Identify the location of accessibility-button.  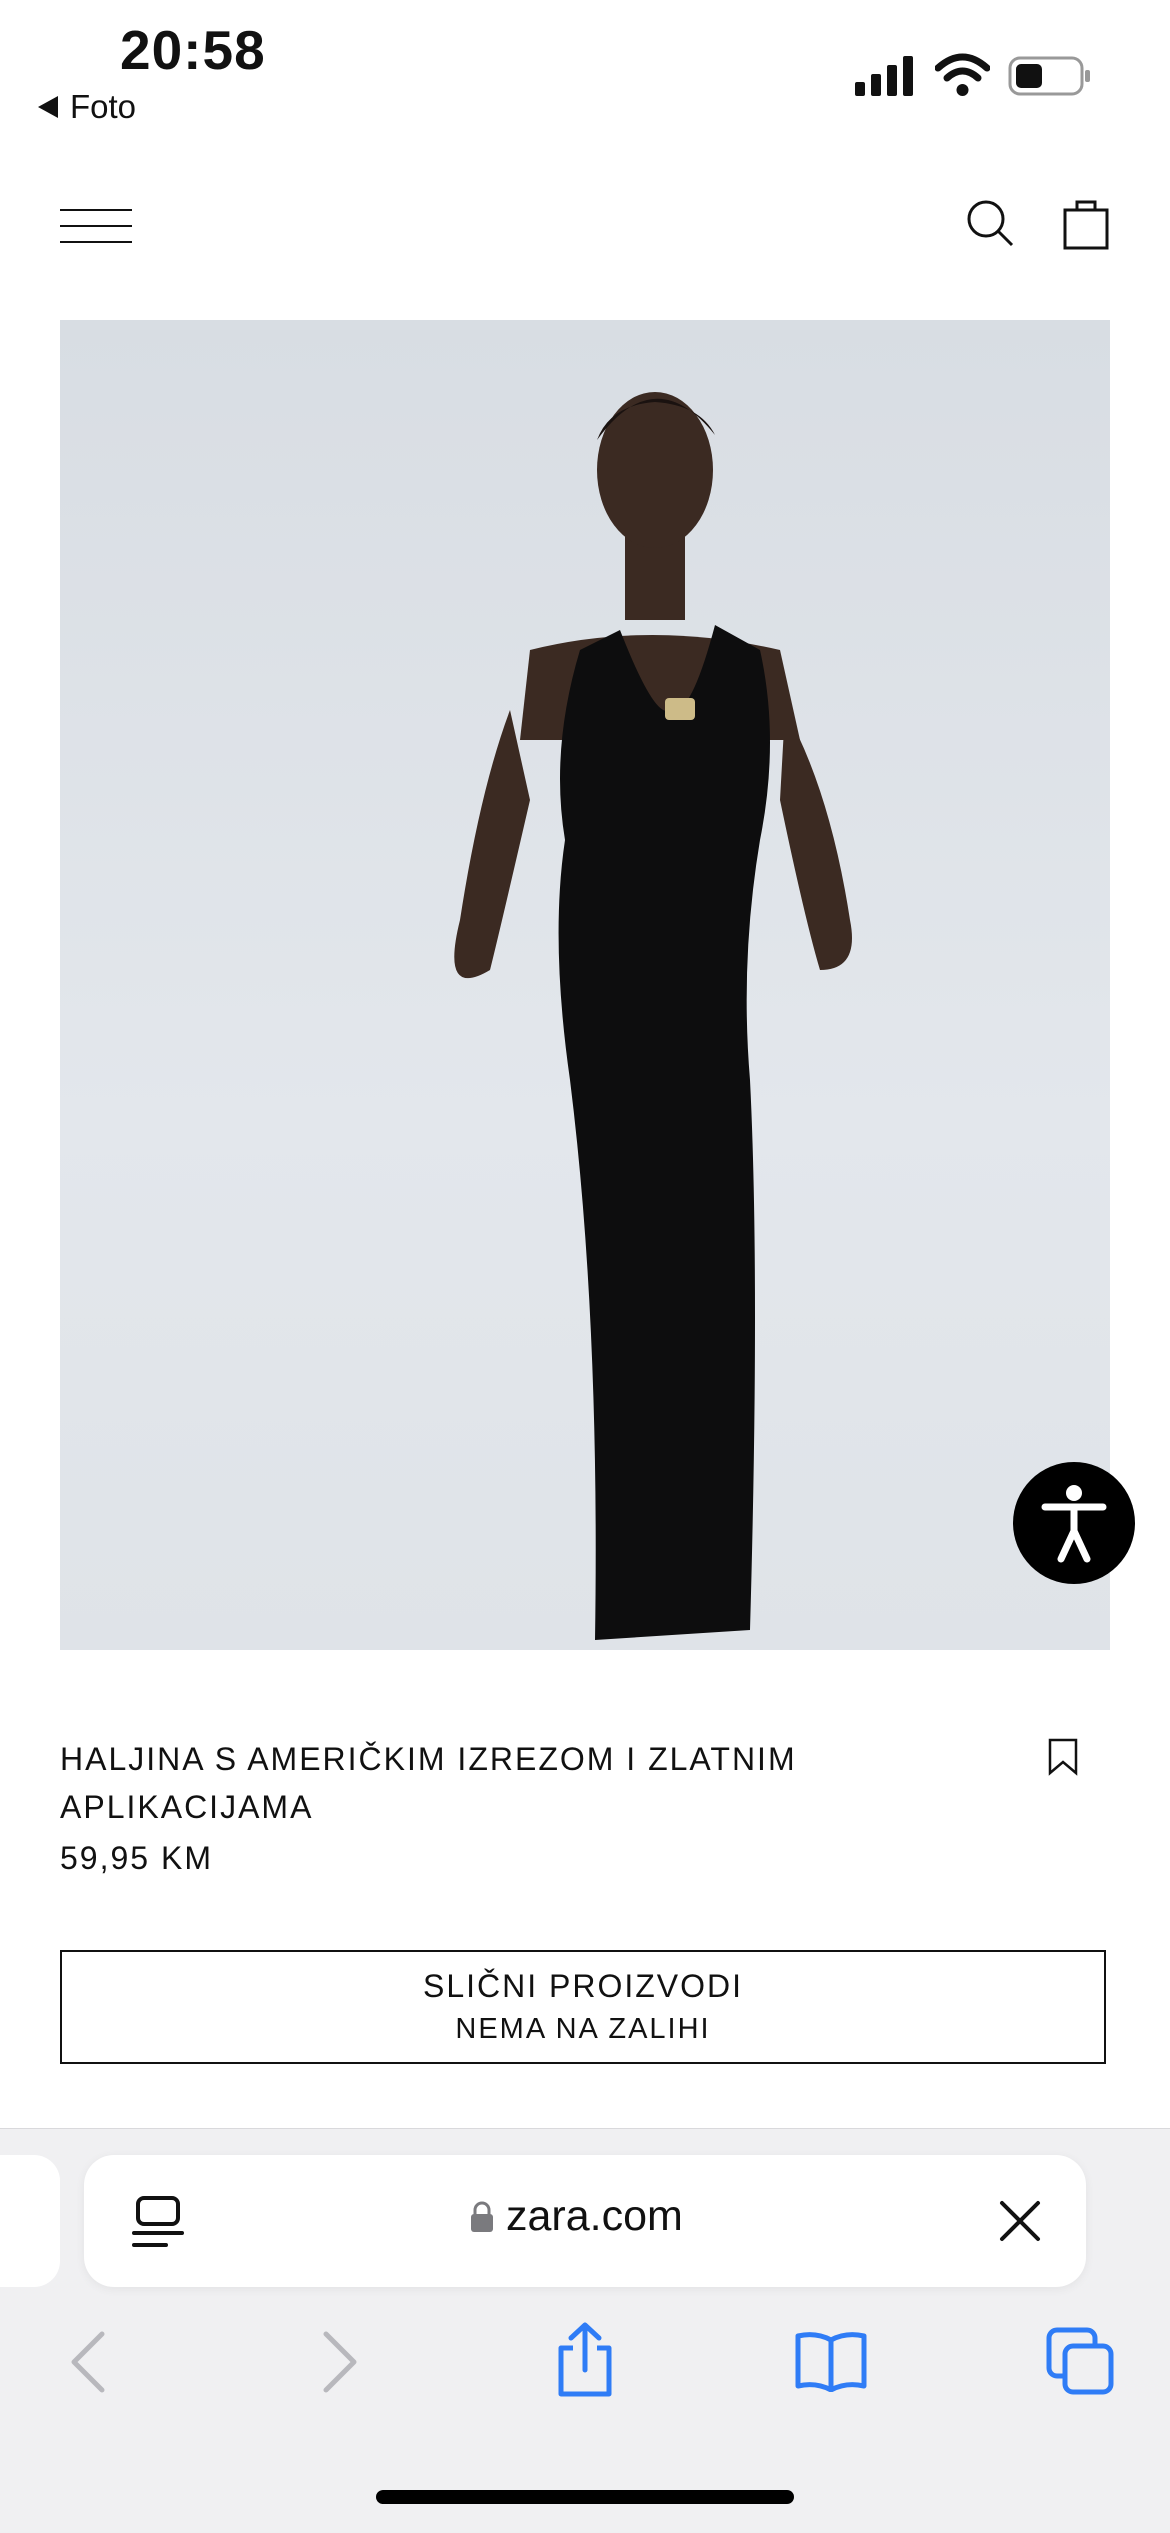
(1074, 1523).